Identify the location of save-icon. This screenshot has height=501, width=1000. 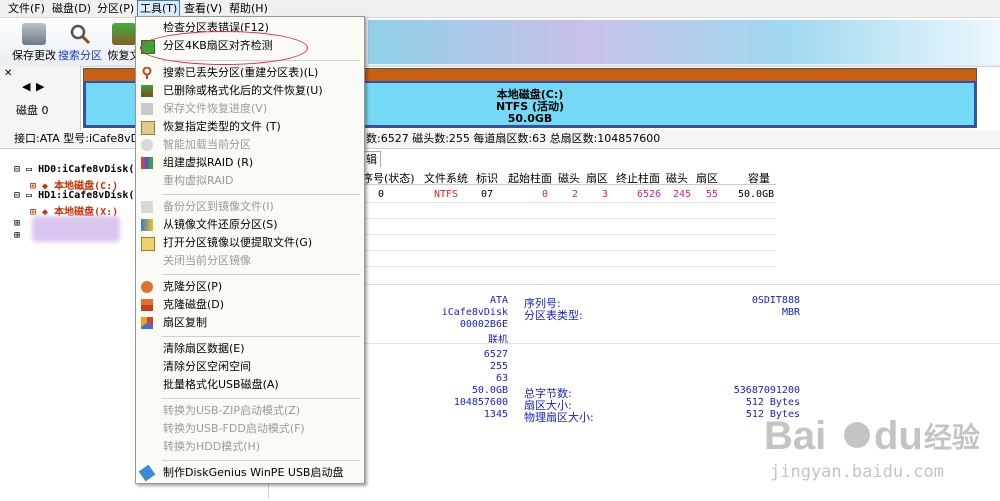
(34, 34).